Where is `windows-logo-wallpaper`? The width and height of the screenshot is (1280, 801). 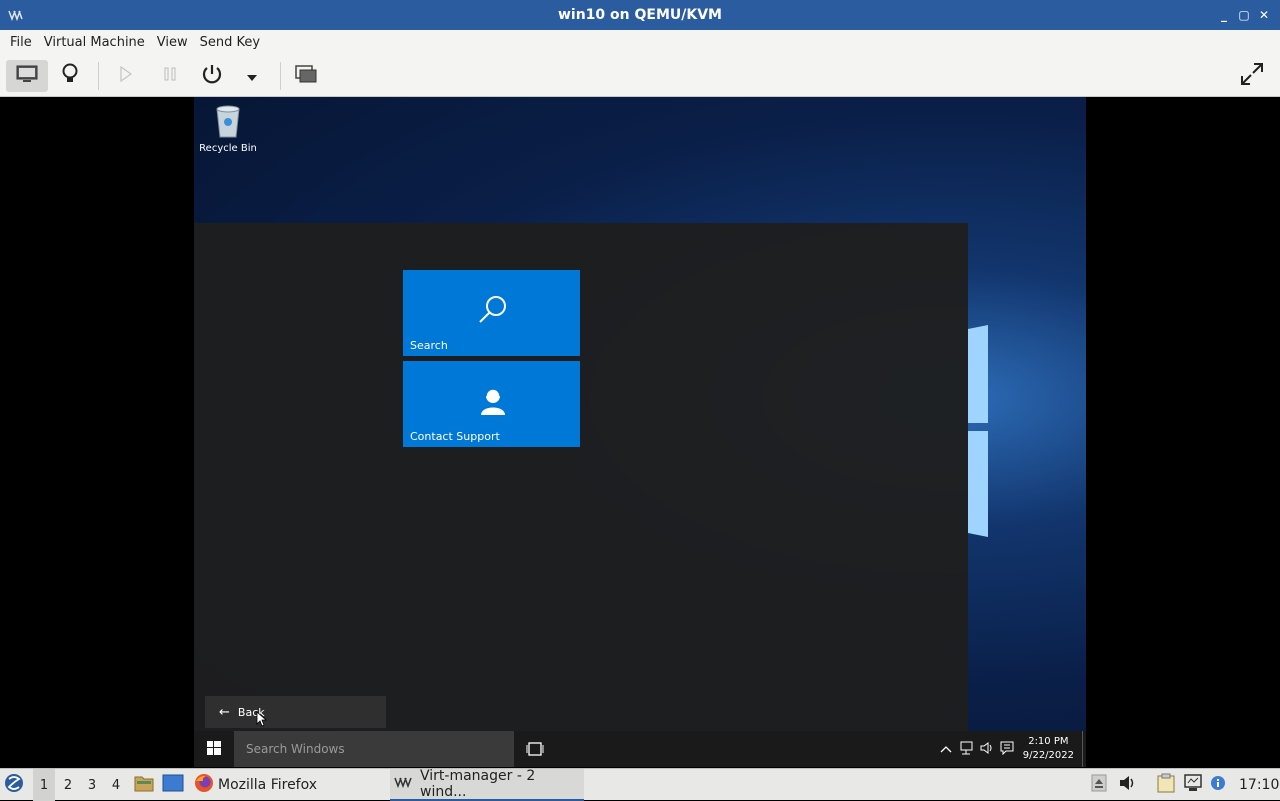 windows-logo-wallpaper is located at coordinates (978, 431).